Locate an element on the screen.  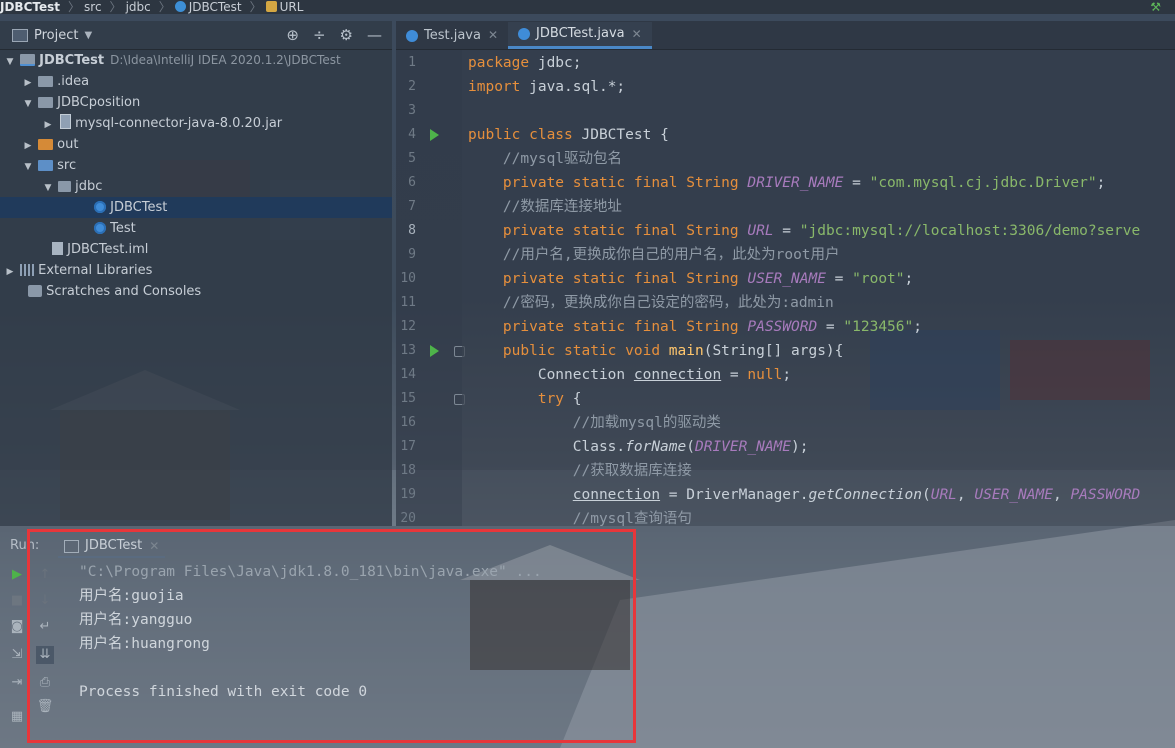
breadcrumb-src: src is located at coordinates (93, 7).